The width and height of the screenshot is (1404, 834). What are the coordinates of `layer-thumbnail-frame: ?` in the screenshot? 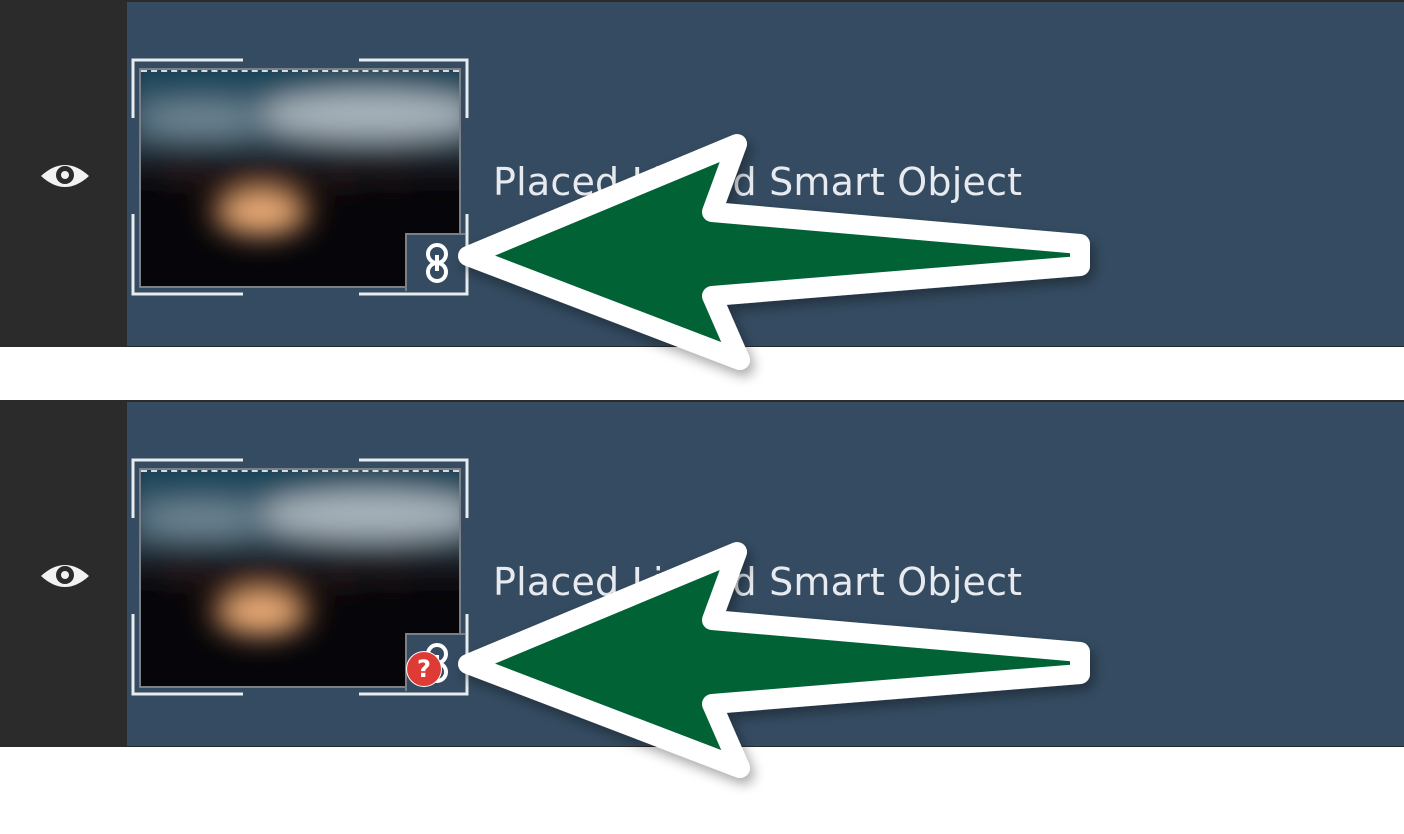 It's located at (300, 577).